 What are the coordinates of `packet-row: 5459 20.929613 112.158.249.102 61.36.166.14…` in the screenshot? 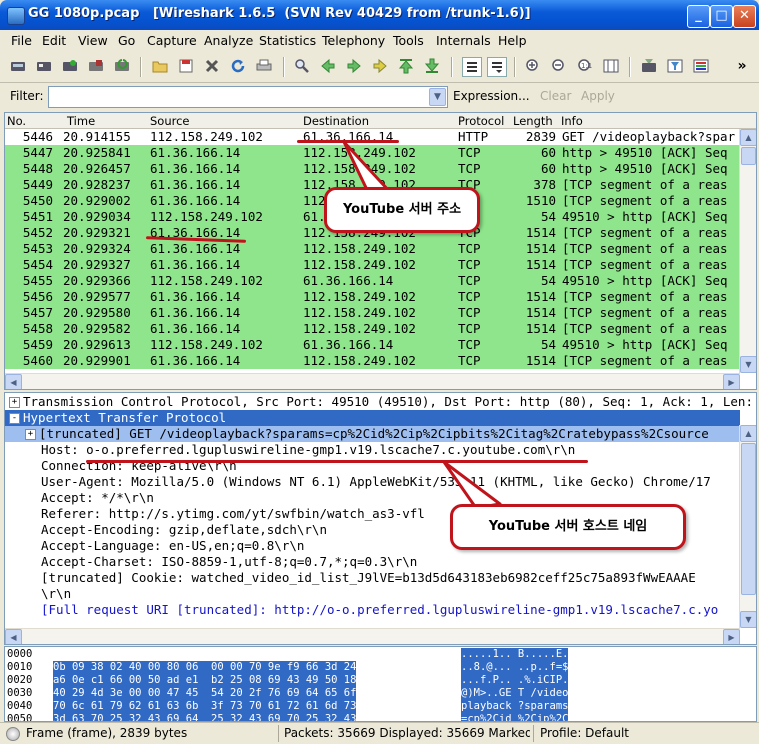 It's located at (372, 345).